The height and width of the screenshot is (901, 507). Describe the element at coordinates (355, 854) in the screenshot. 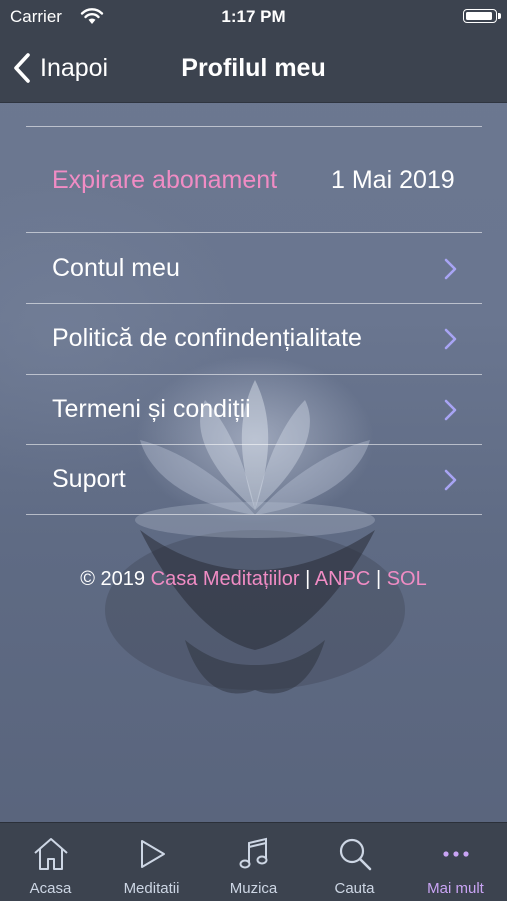

I see `search-icon` at that location.